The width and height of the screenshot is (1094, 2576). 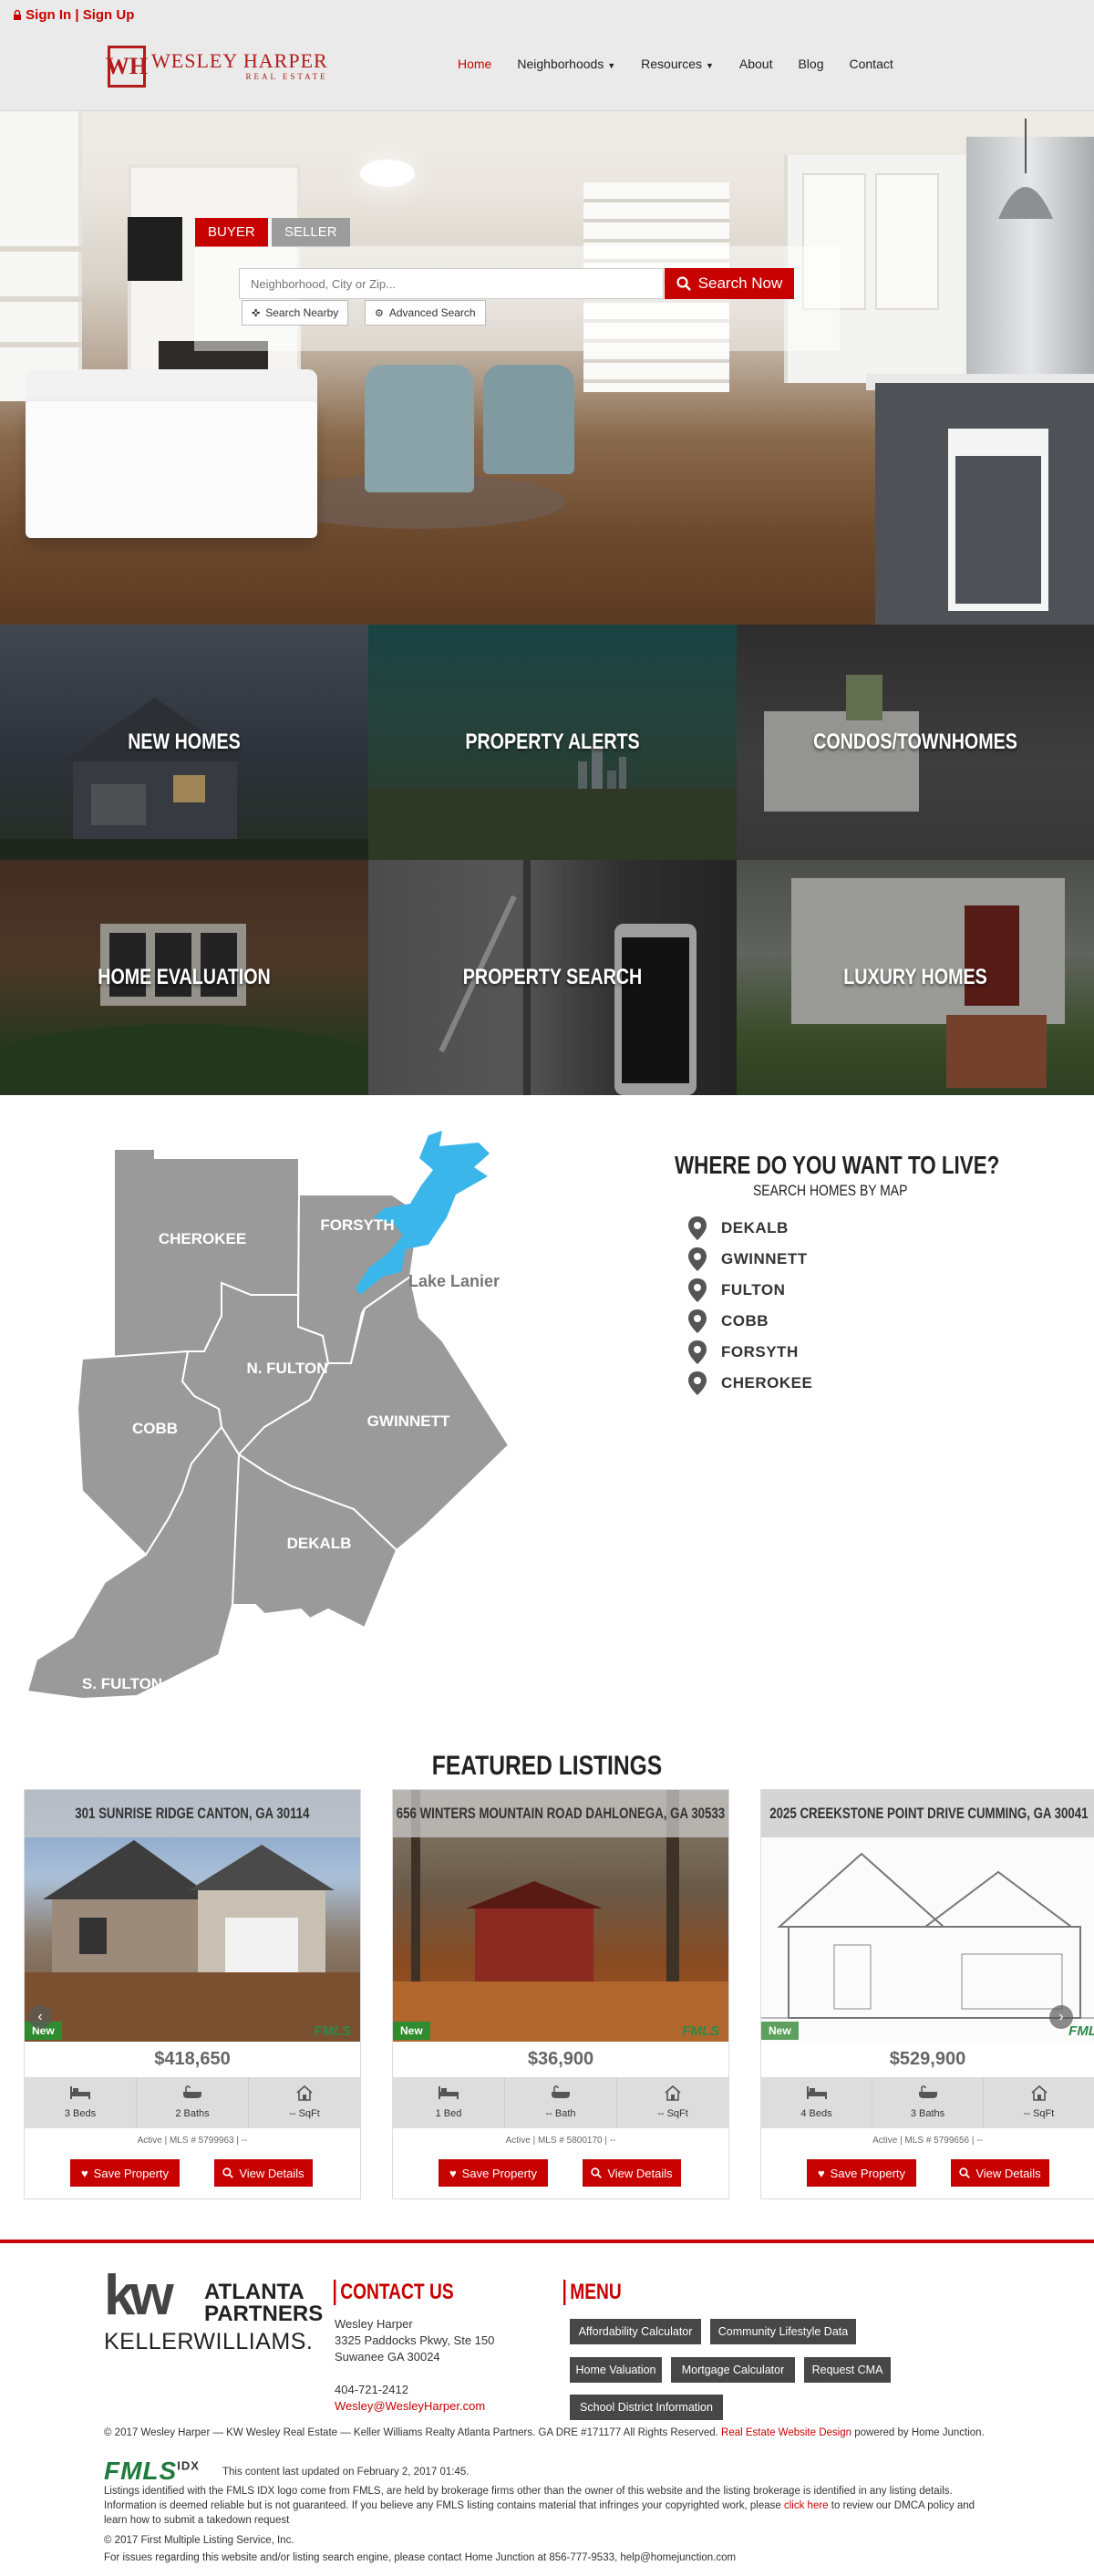 What do you see at coordinates (998, 520) in the screenshot?
I see `hero-stool` at bounding box center [998, 520].